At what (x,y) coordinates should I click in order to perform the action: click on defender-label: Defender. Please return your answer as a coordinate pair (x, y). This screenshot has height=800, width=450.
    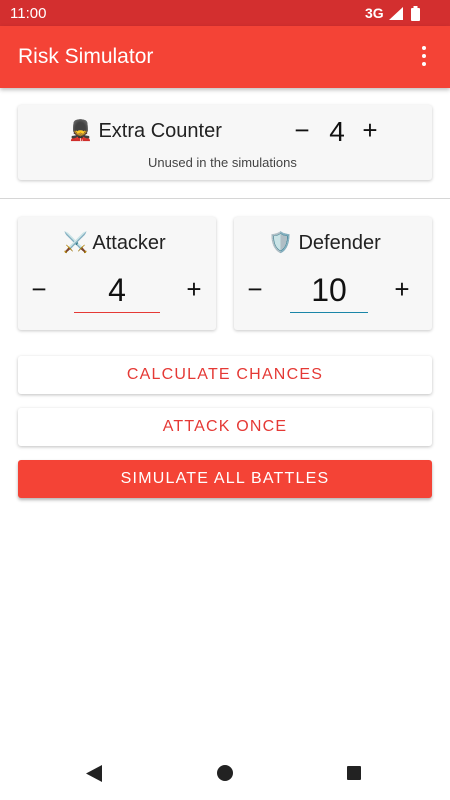
    Looking at the image, I should click on (339, 243).